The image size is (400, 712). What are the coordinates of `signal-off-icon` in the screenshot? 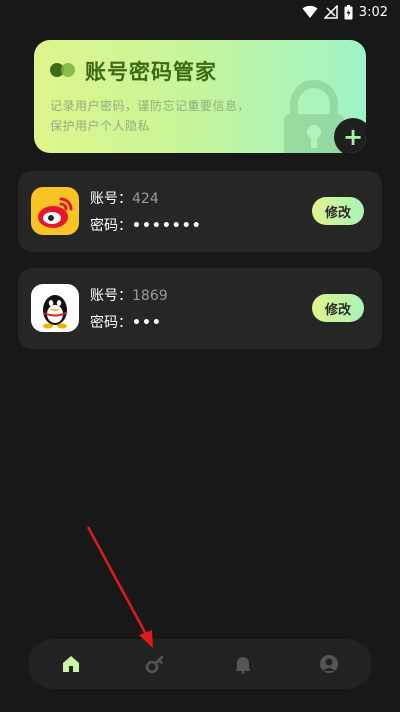 It's located at (330, 12).